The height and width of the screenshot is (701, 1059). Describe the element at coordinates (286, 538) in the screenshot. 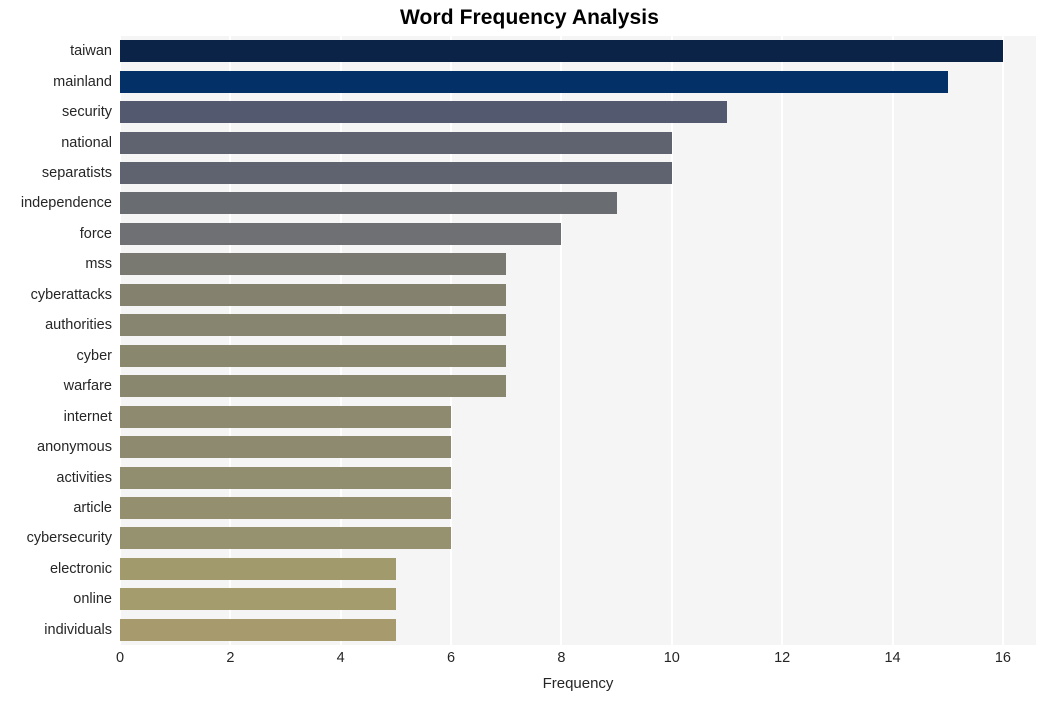

I see `bar-cybersecurity` at that location.